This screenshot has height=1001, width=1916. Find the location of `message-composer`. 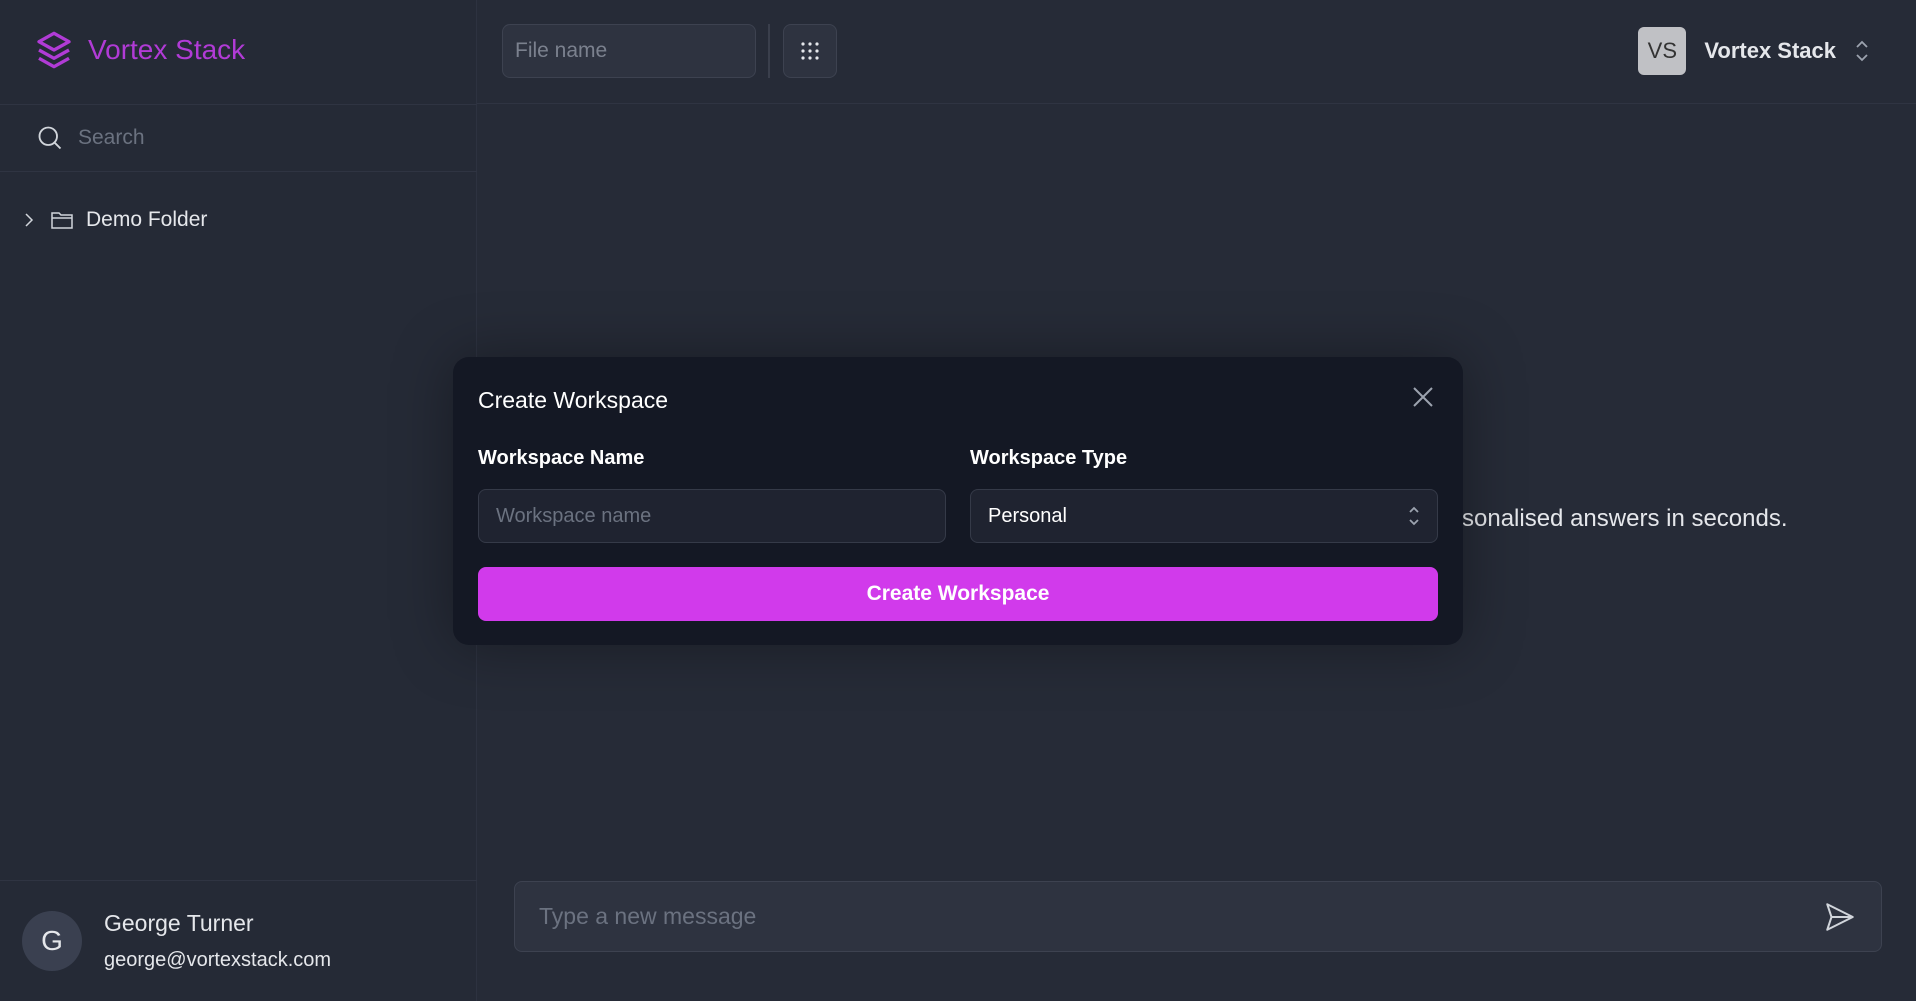

message-composer is located at coordinates (1198, 916).